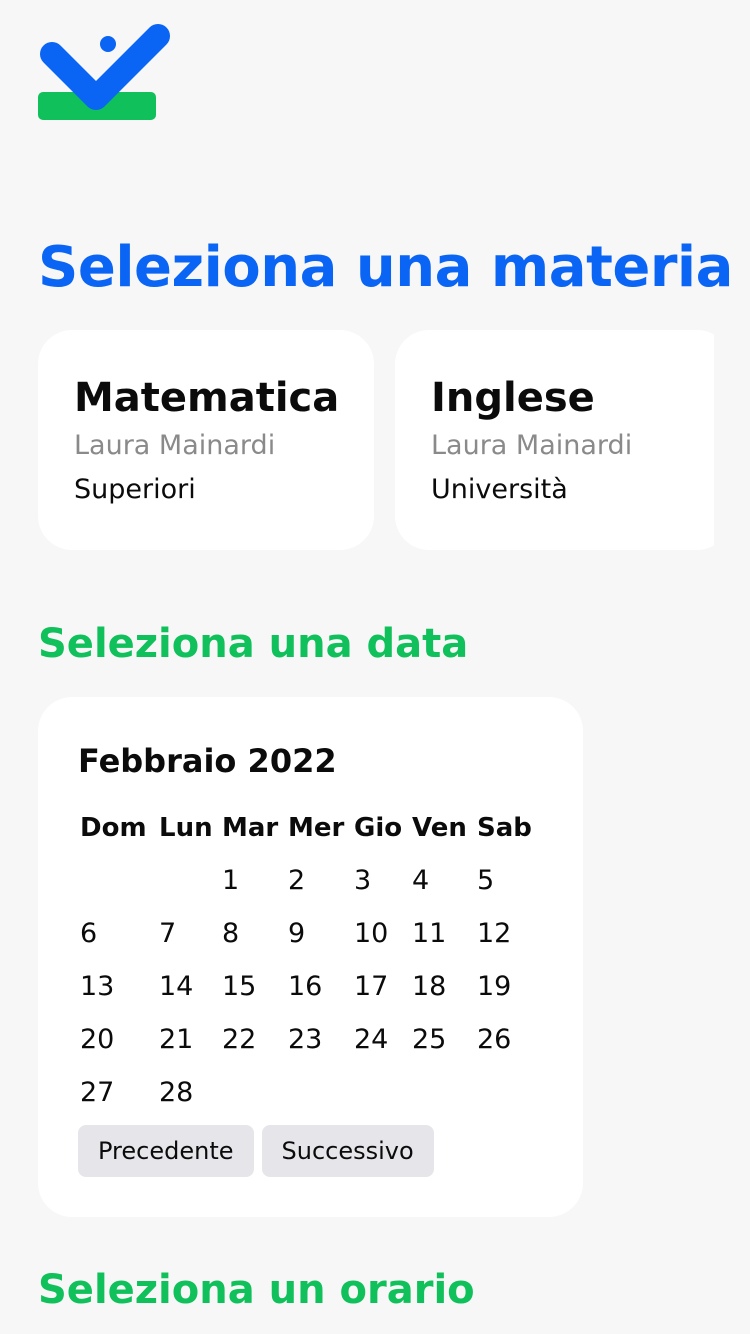  Describe the element at coordinates (444, 1039) in the screenshot. I see `calendar-day: 25` at that location.